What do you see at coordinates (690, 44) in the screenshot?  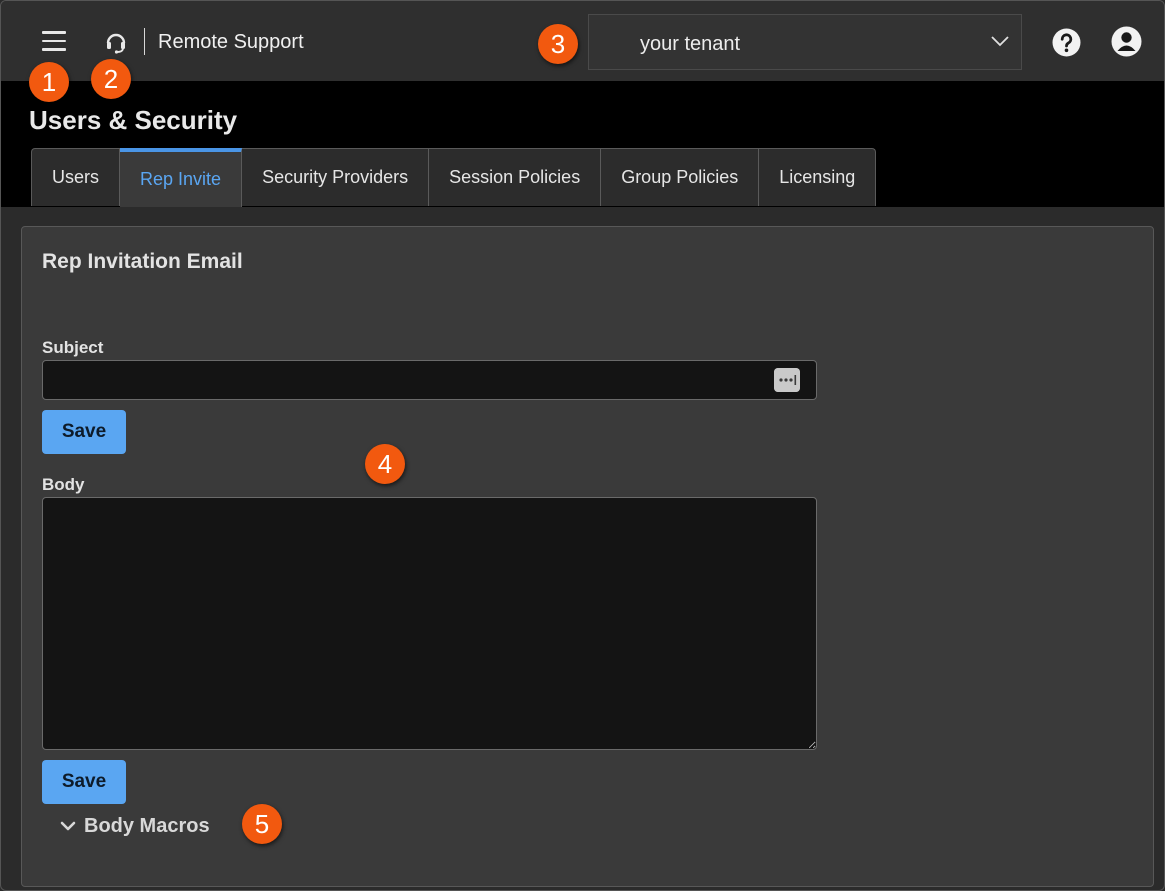 I see `tenant-select-value: your tenant` at bounding box center [690, 44].